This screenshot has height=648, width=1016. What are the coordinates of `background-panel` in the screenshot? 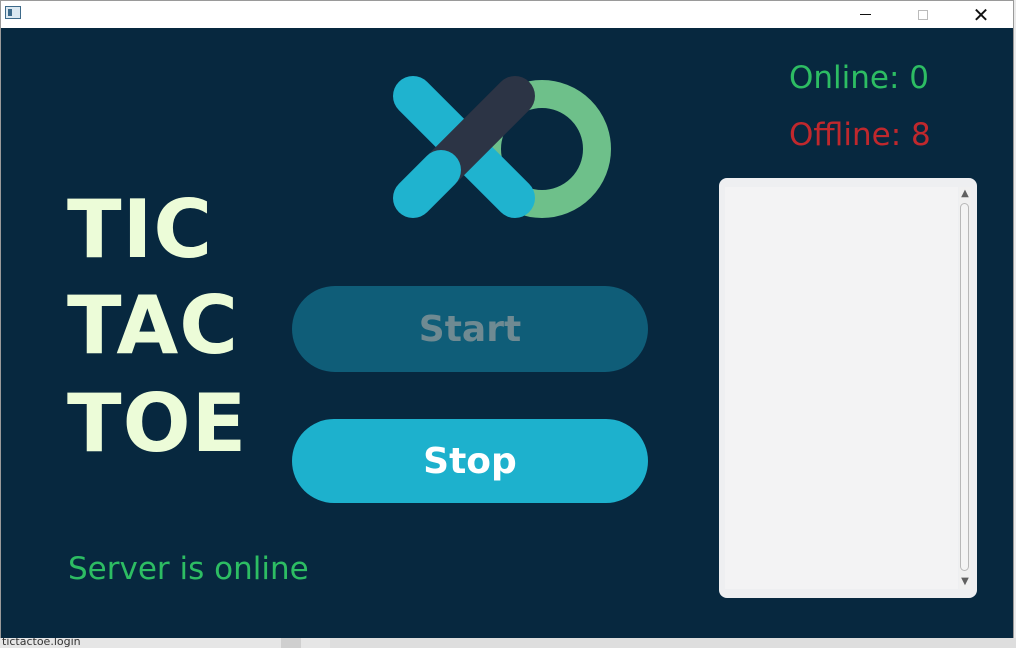 It's located at (673, 643).